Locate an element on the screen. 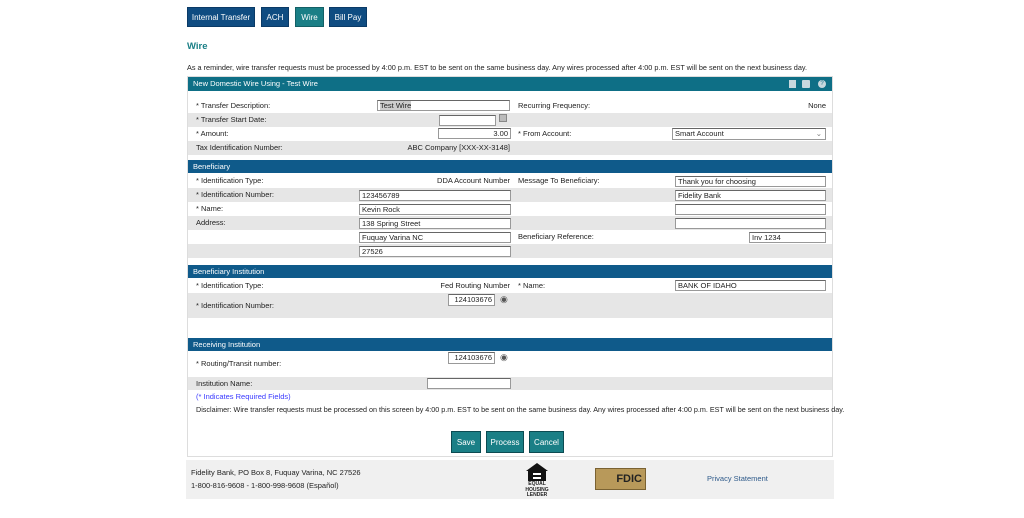 The width and height of the screenshot is (1024, 518). beneficiary-reference-input: Inv 1234 is located at coordinates (787, 237).